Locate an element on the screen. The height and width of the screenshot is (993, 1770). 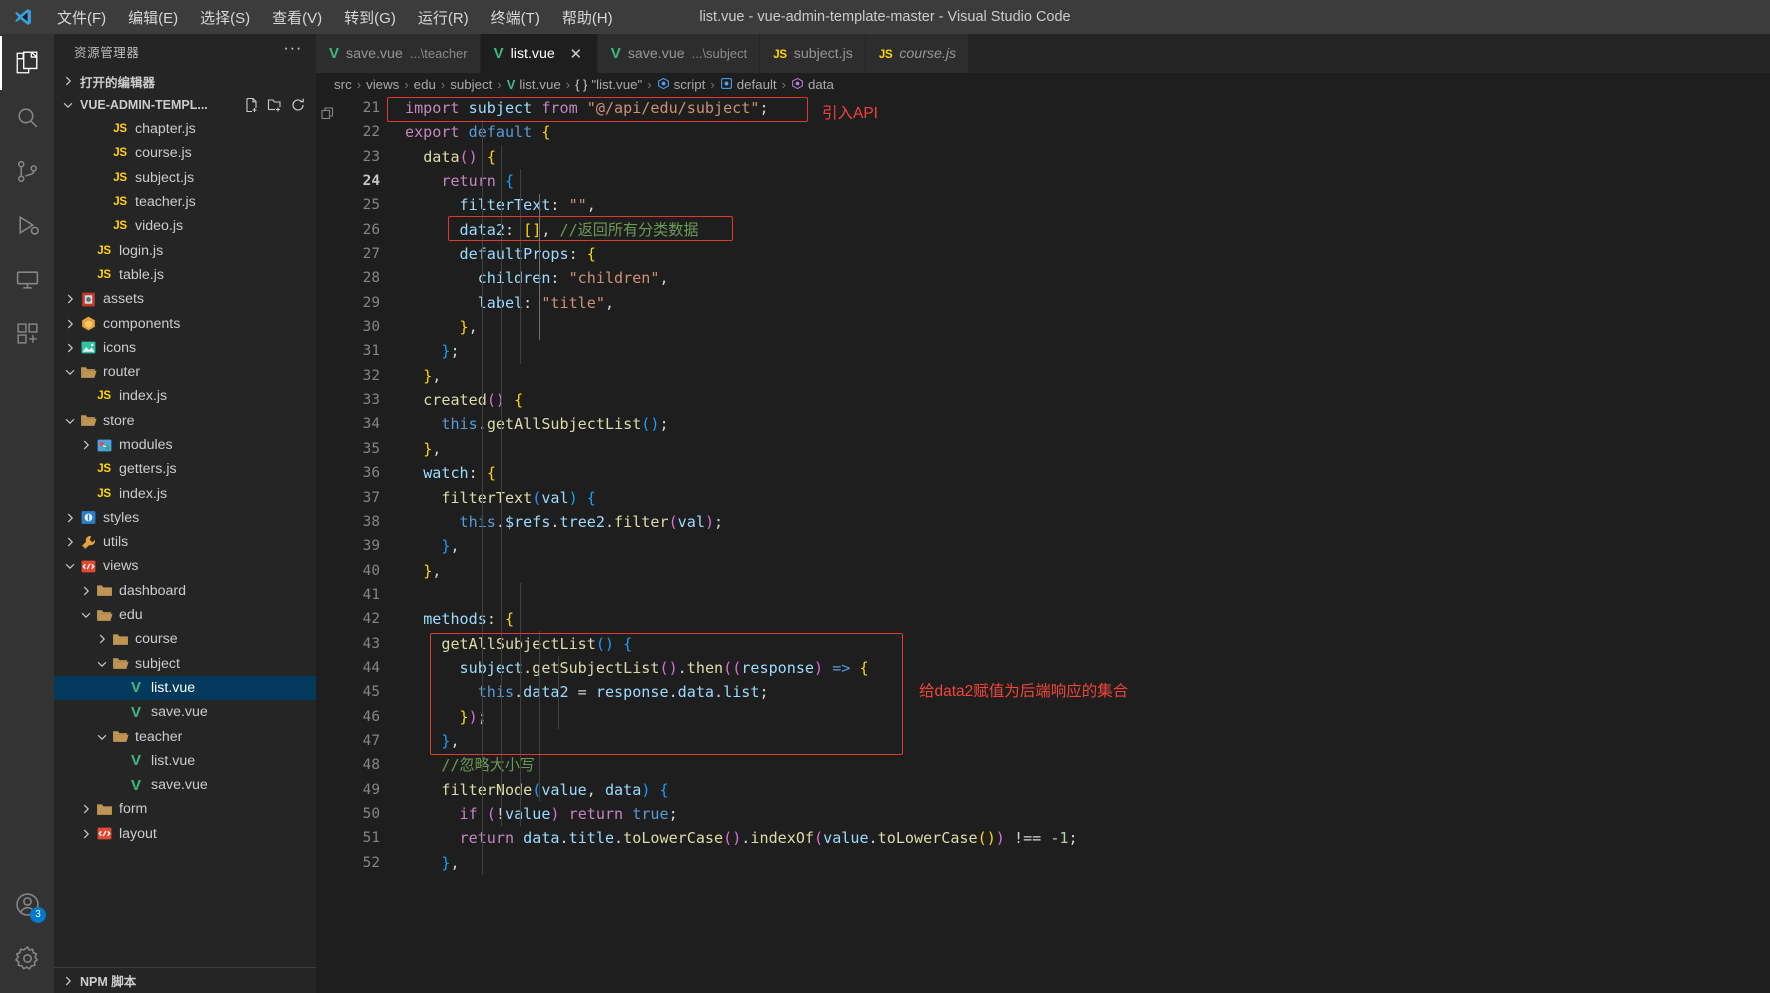
run-debug-icon is located at coordinates (27, 225).